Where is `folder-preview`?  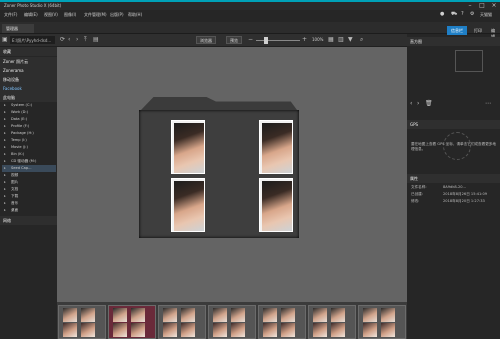
folder-preview is located at coordinates (219, 174).